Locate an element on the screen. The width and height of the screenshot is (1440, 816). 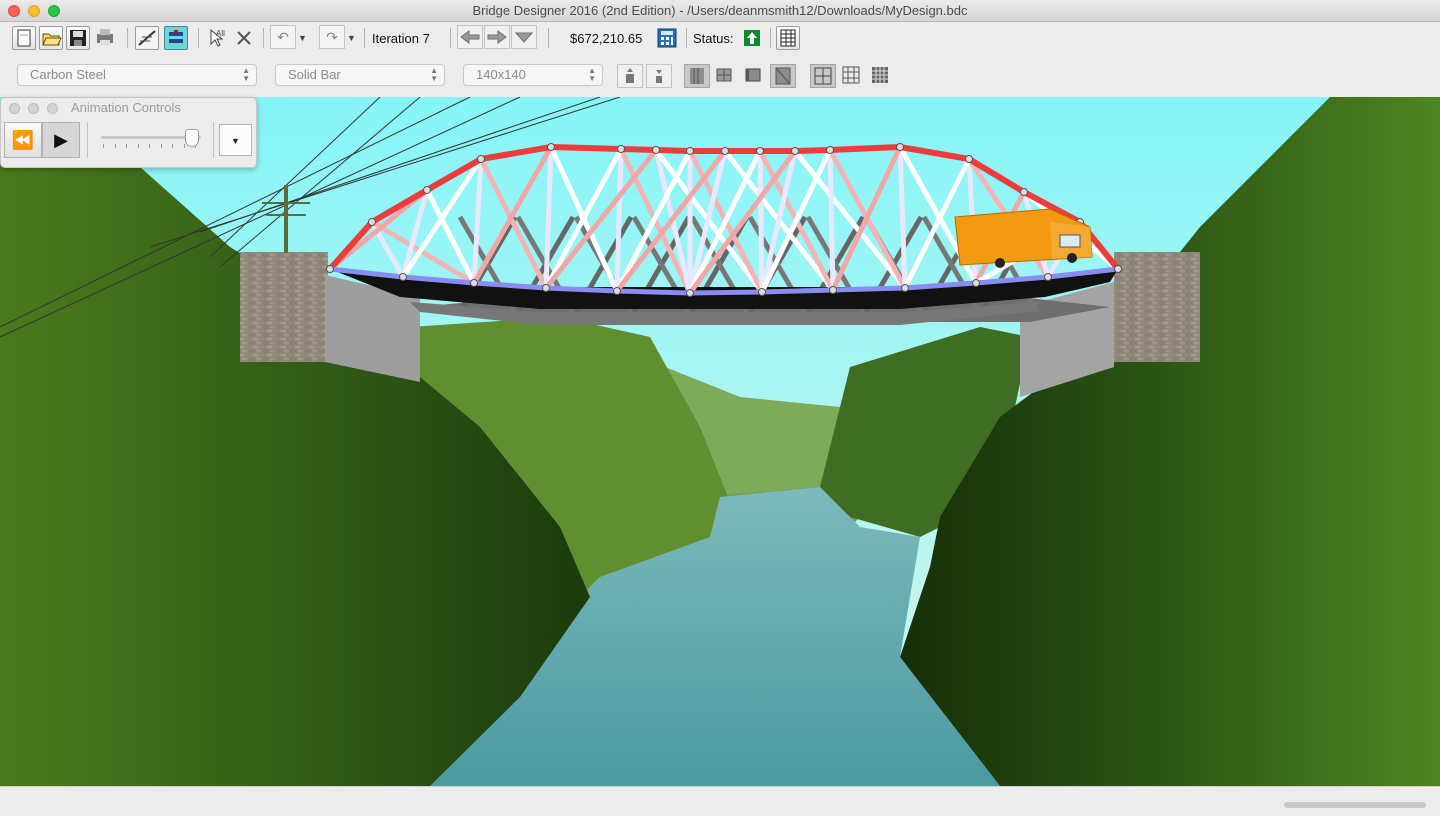
size-down-icon is located at coordinates (659, 76).